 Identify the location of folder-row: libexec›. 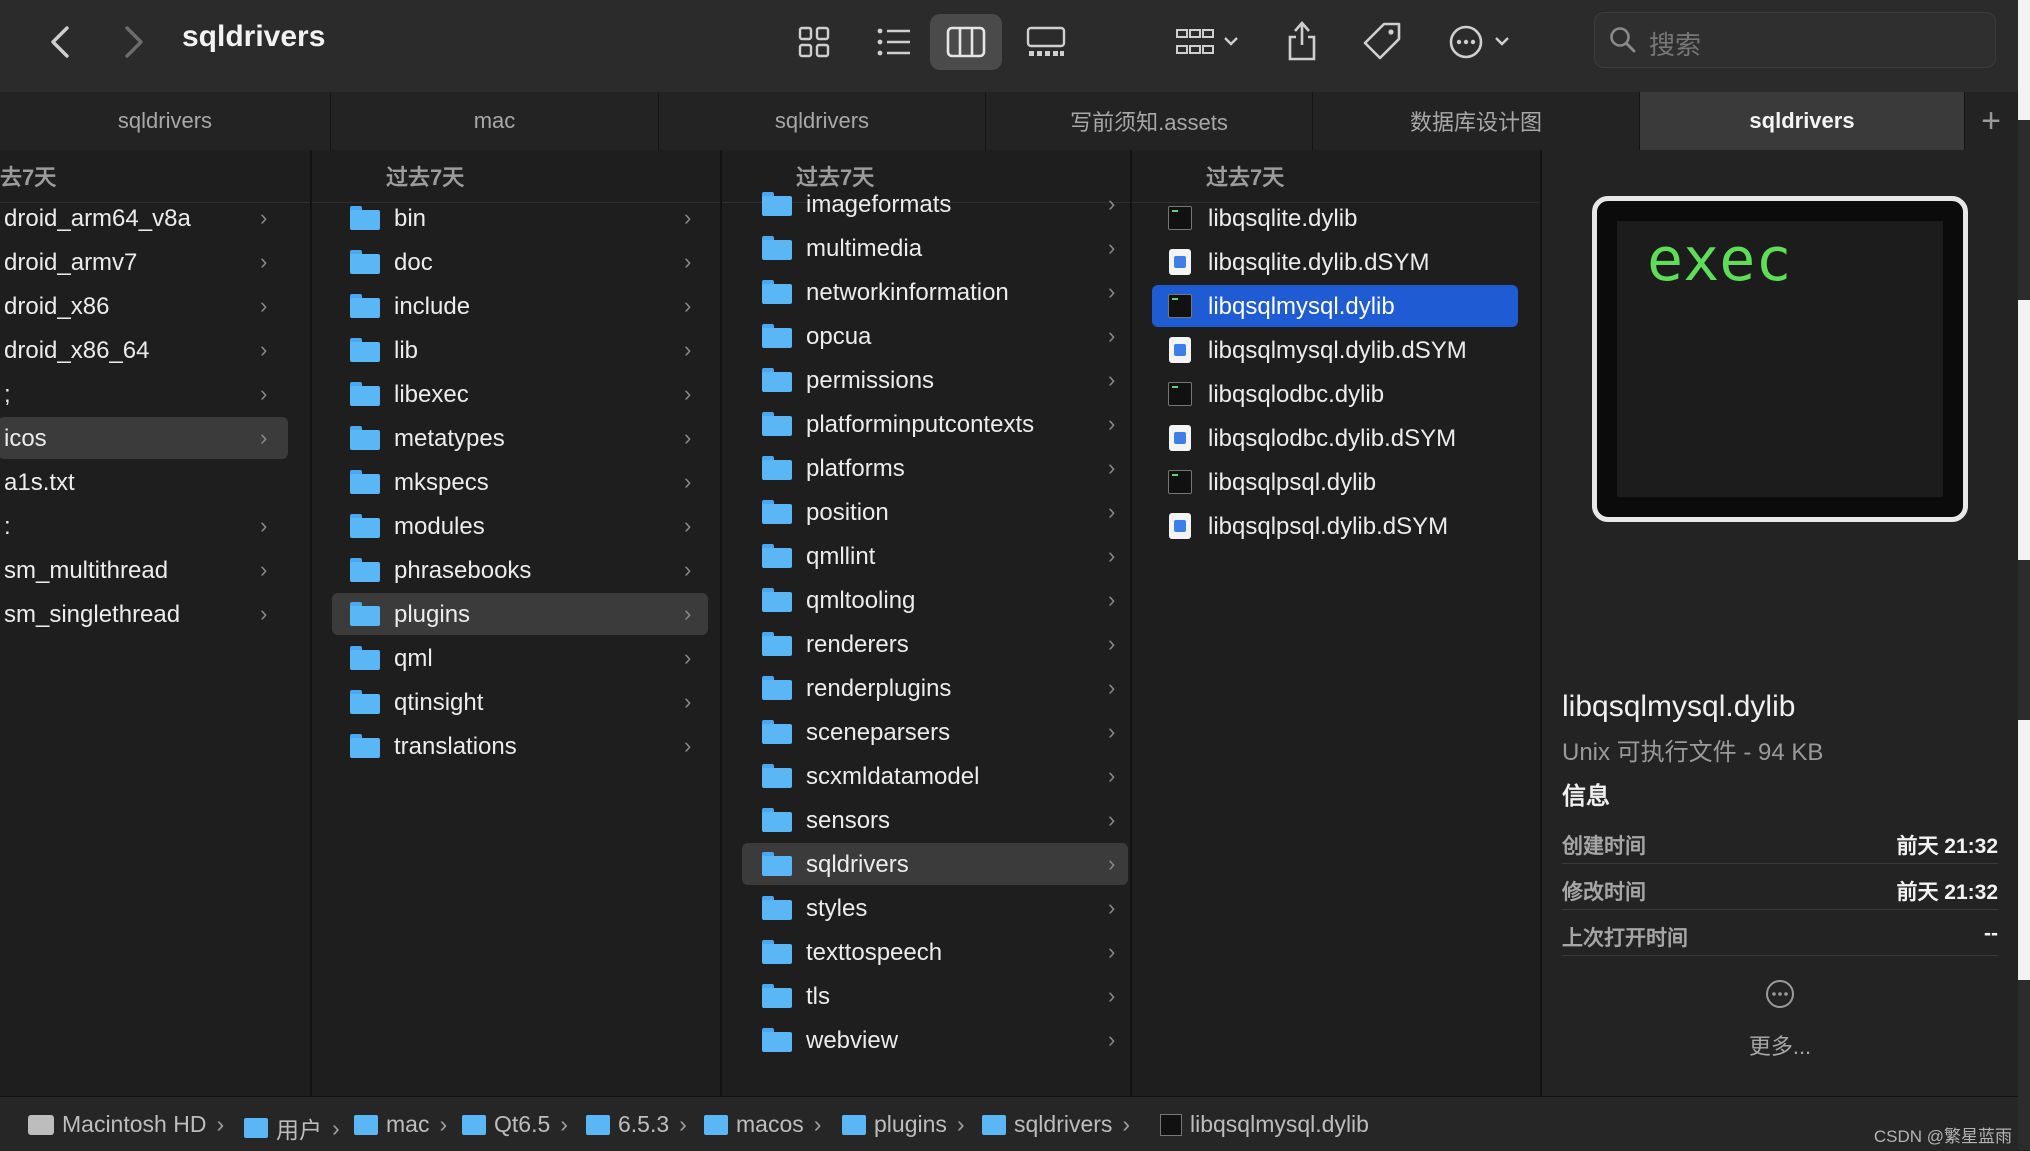
(520, 394).